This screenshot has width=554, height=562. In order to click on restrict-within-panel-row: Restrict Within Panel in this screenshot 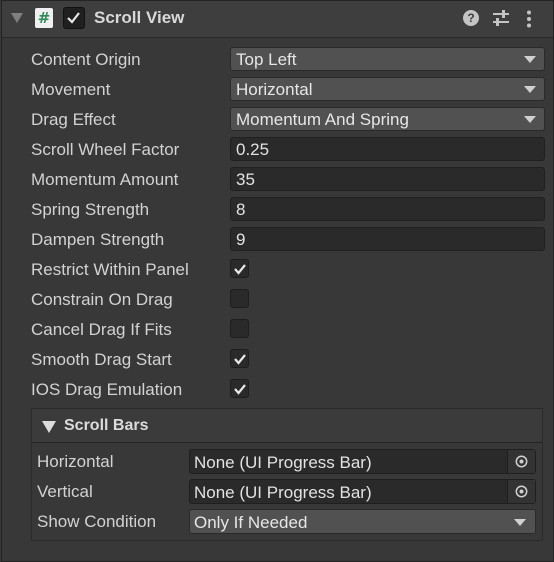, I will do `click(289, 270)`.